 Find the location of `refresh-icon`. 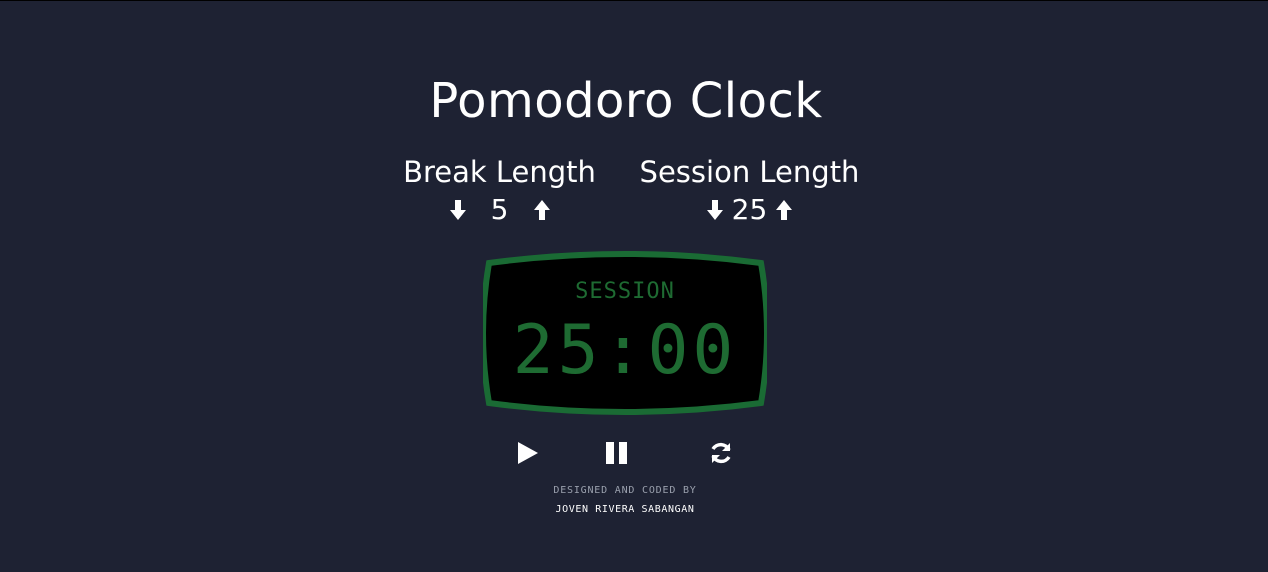

refresh-icon is located at coordinates (721, 453).